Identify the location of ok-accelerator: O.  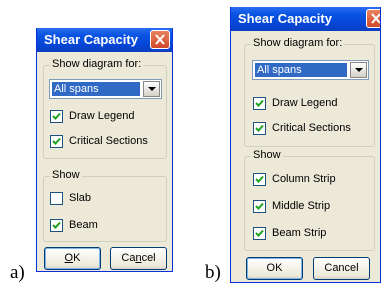
(69, 258).